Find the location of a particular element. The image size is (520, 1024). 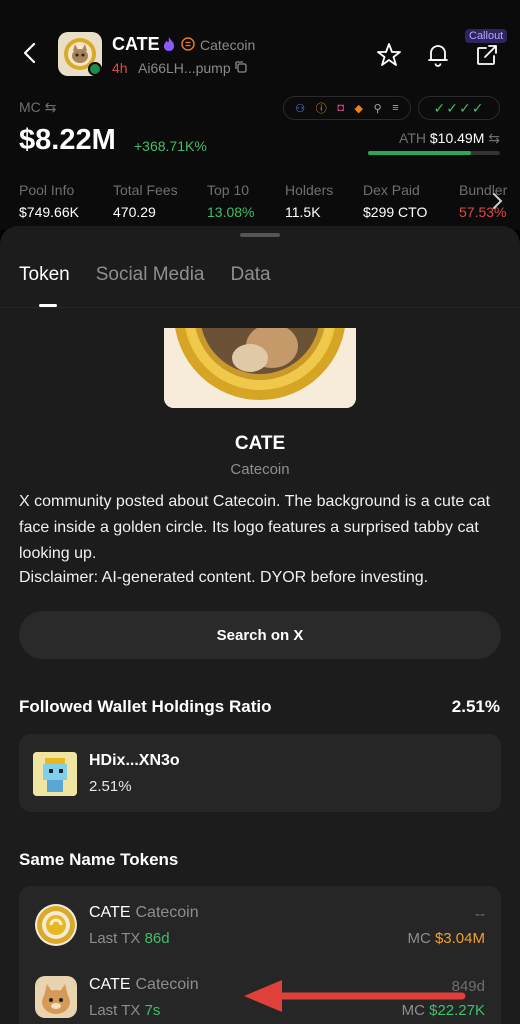

market-cap-label: MC ⇆ is located at coordinates (37, 107).